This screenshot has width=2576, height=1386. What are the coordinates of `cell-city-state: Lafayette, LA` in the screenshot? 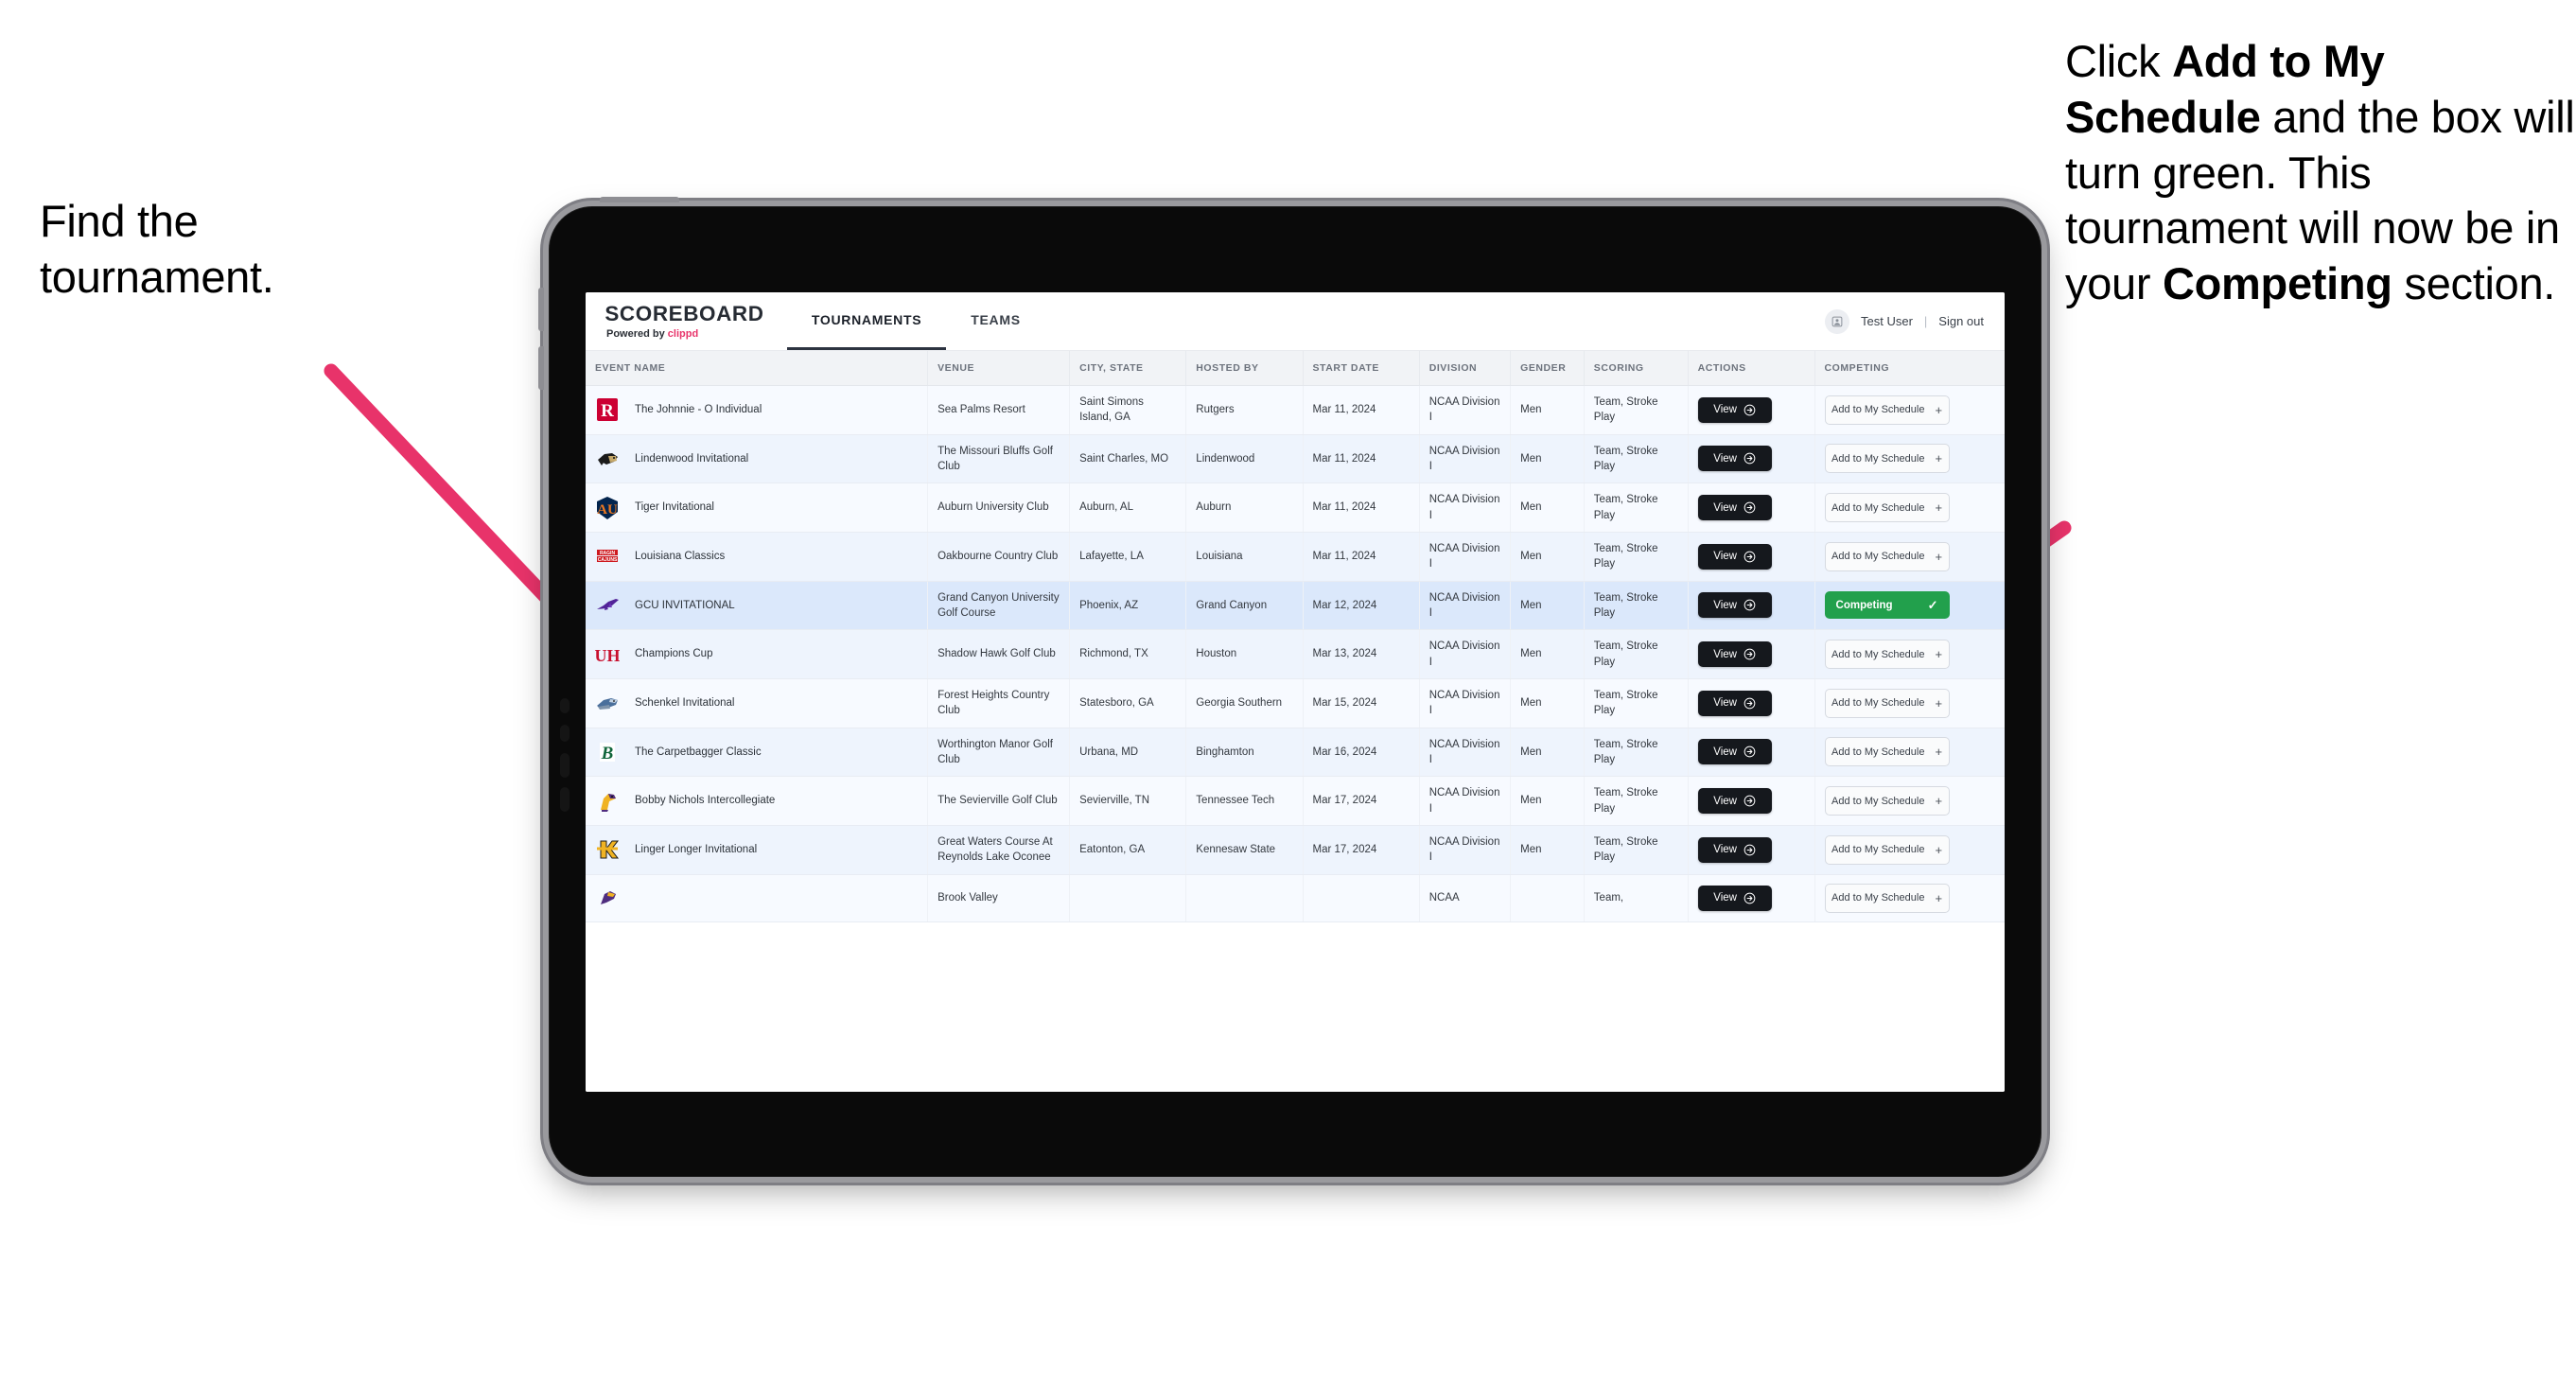 It's located at (1128, 557).